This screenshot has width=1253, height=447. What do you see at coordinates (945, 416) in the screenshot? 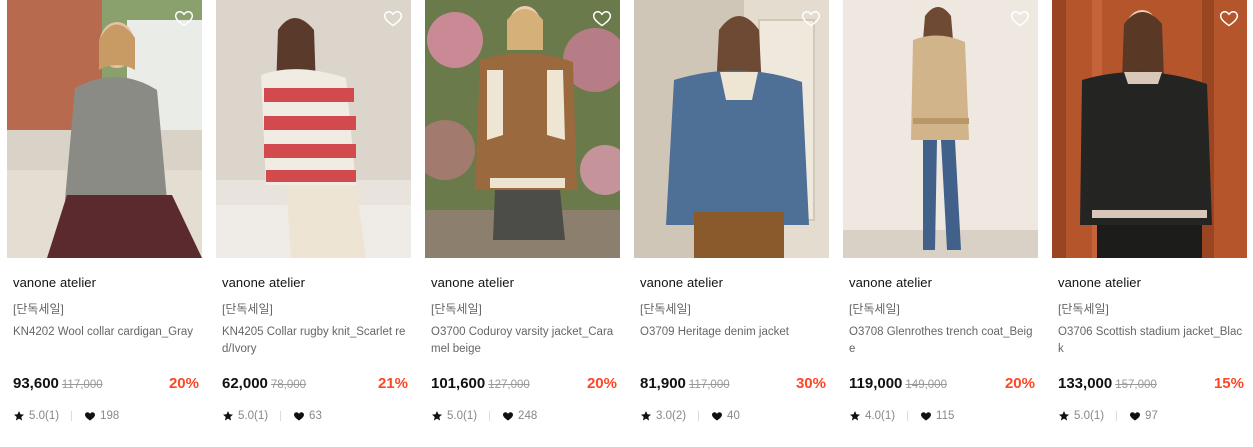
I see `like-count: 115` at bounding box center [945, 416].